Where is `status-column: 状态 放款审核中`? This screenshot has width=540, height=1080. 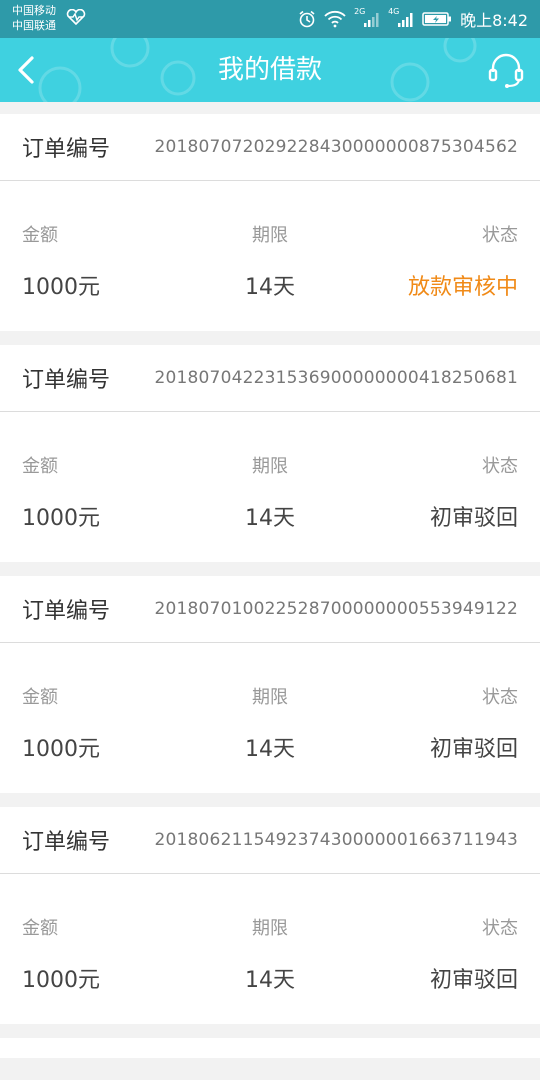
status-column: 状态 放款审核中 is located at coordinates (463, 261).